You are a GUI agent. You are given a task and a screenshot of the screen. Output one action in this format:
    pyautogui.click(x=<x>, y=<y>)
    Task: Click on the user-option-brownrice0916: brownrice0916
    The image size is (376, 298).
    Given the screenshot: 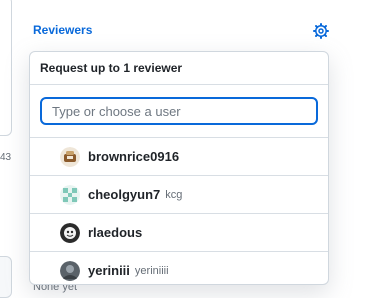 What is the action you would take?
    pyautogui.click(x=179, y=157)
    